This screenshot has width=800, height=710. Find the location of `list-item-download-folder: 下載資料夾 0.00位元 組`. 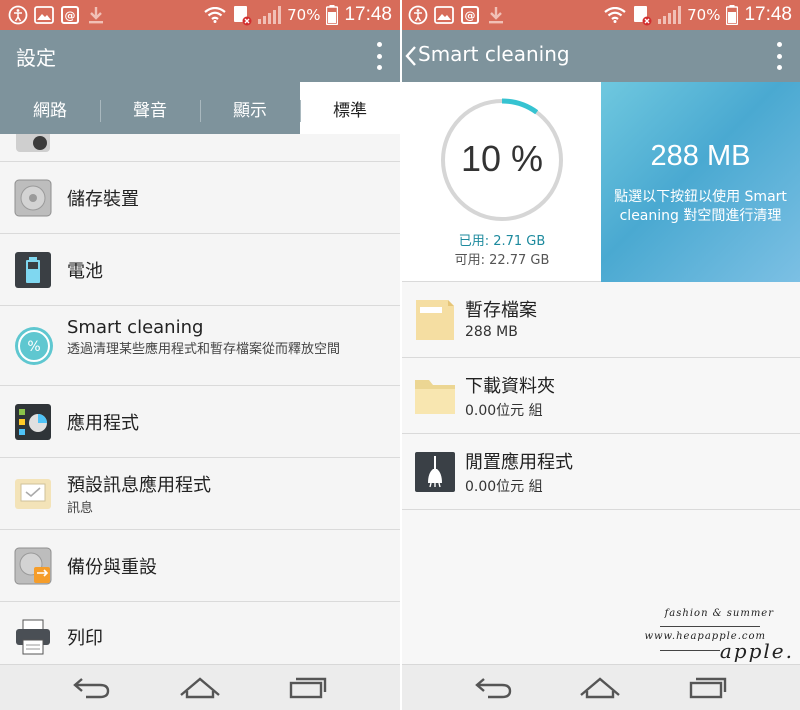

list-item-download-folder: 下載資料夾 0.00位元 組 is located at coordinates (601, 396).